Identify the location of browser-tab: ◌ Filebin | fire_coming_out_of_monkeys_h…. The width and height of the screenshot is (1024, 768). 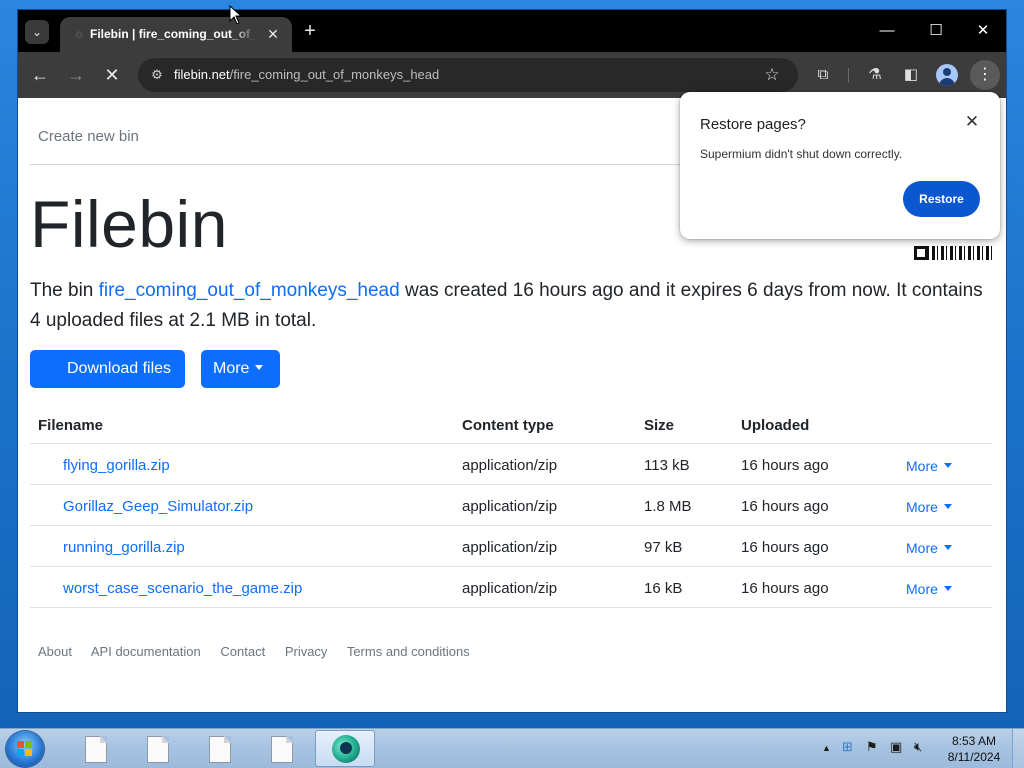
(176, 34).